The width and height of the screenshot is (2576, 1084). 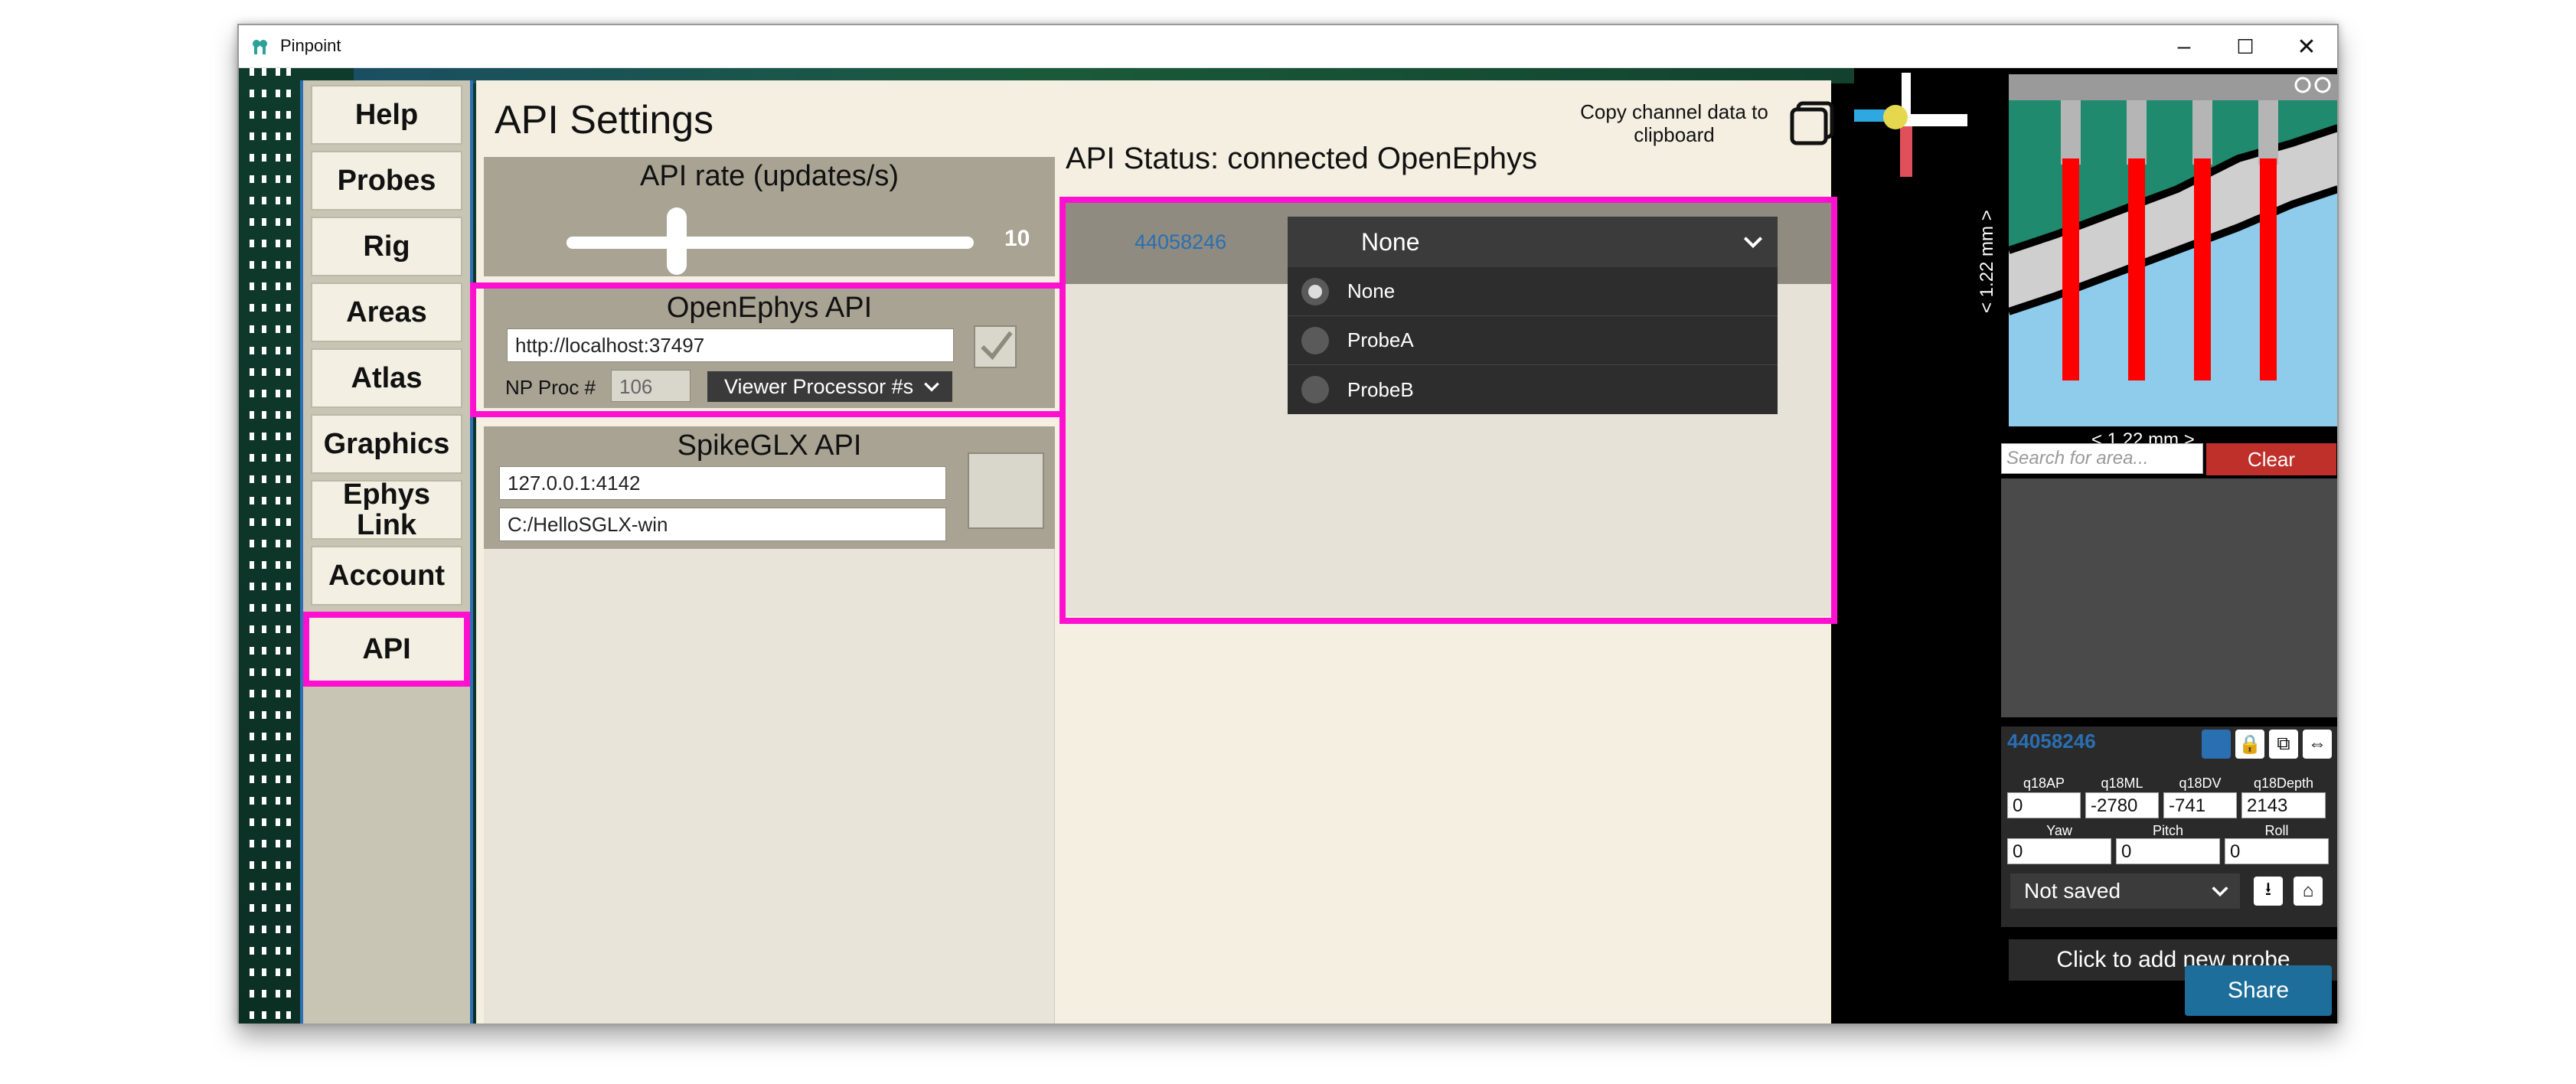 I want to click on api-rate-slider-fill, so click(x=621, y=243).